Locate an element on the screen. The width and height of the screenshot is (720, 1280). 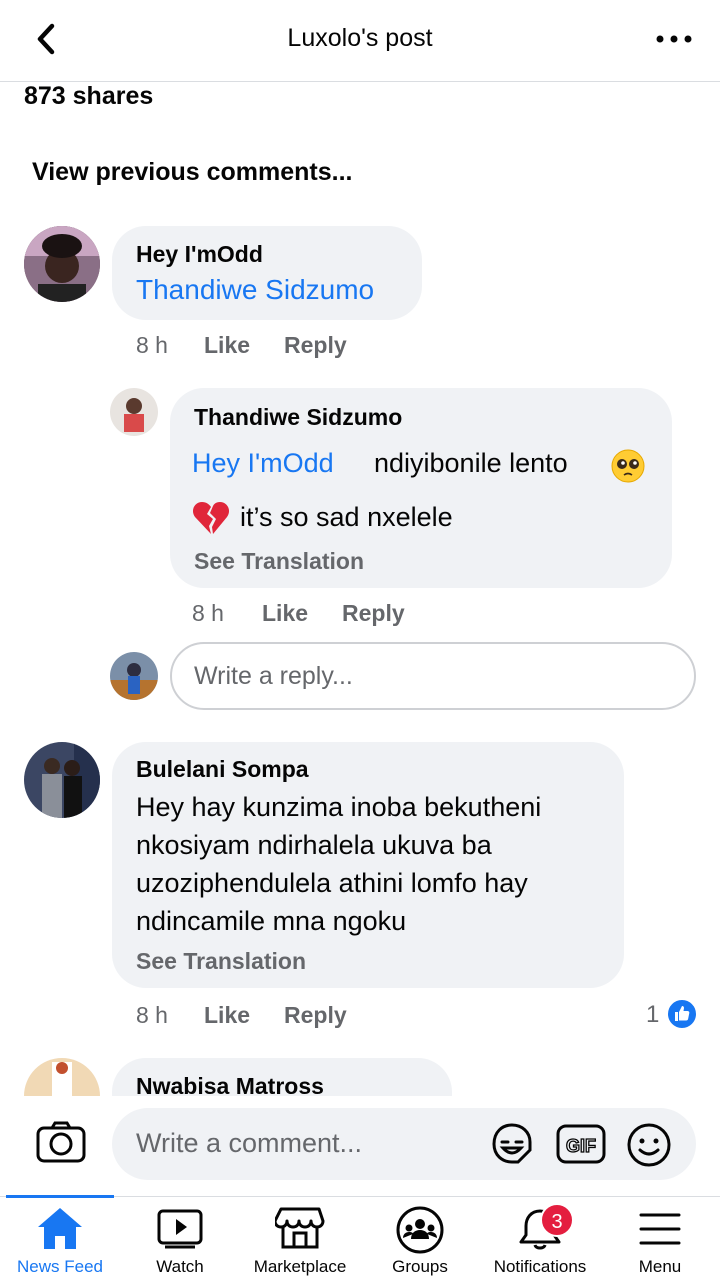
top-bar: Luxolo's post is located at coordinates (360, 41).